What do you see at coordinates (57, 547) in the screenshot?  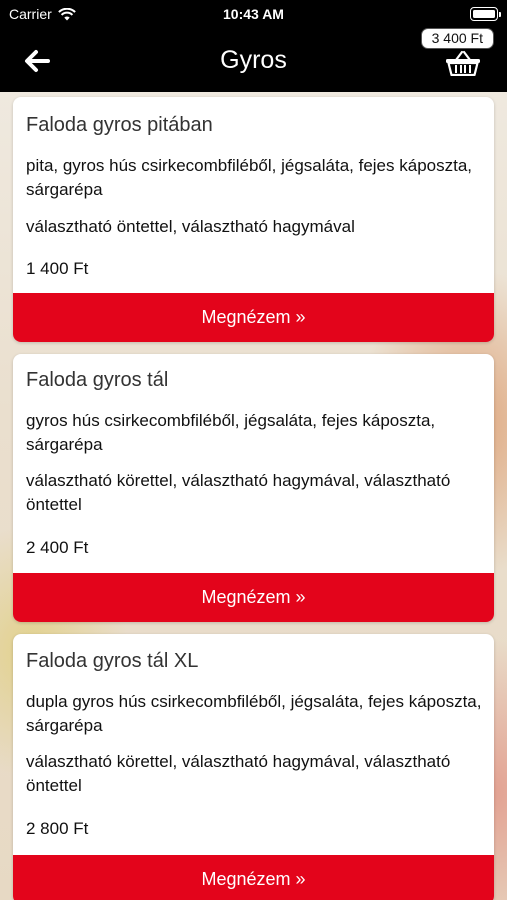 I see `product-price: 2 400 Ft` at bounding box center [57, 547].